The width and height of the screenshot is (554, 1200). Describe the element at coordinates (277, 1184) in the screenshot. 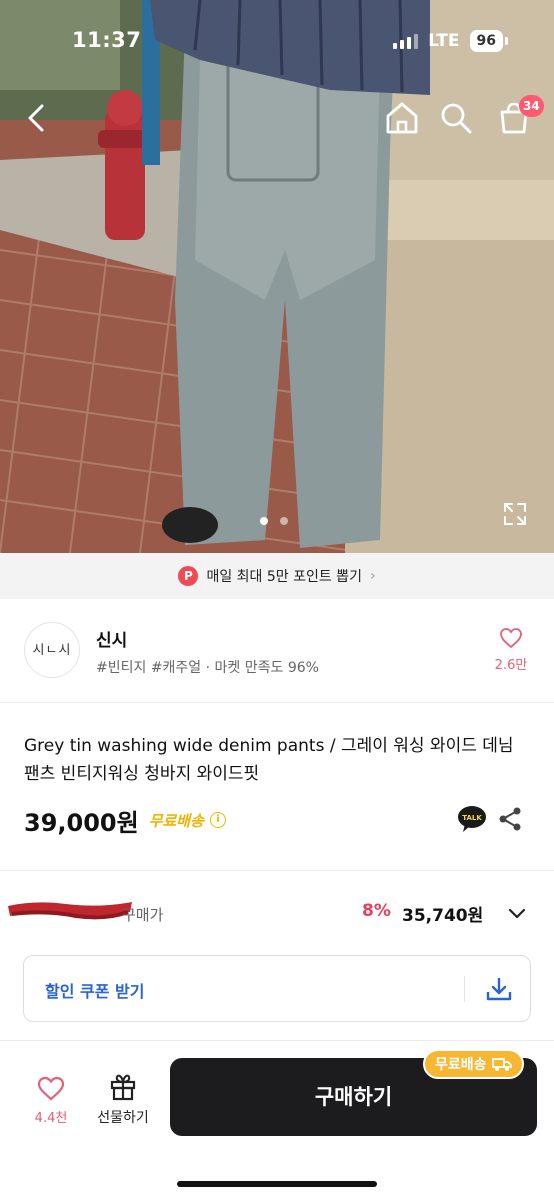

I see `home-indicator` at that location.